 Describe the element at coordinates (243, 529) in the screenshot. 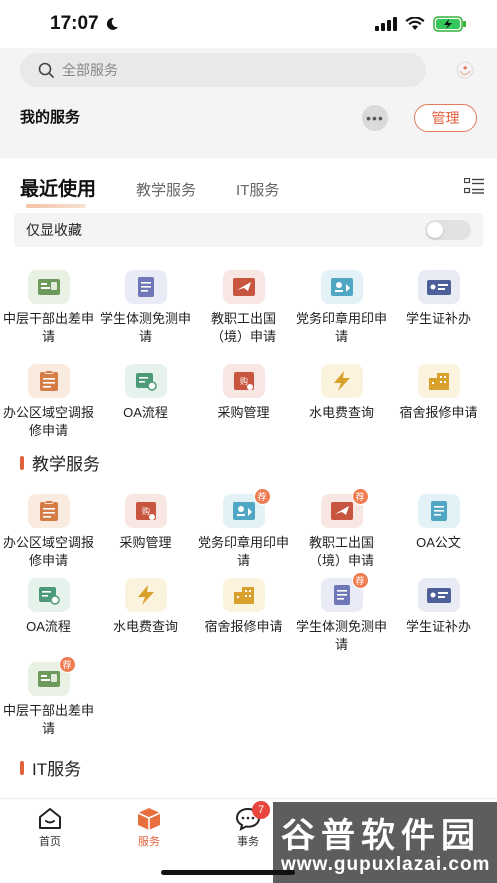

I see `service-item: 荐 党务印章用印申请` at that location.